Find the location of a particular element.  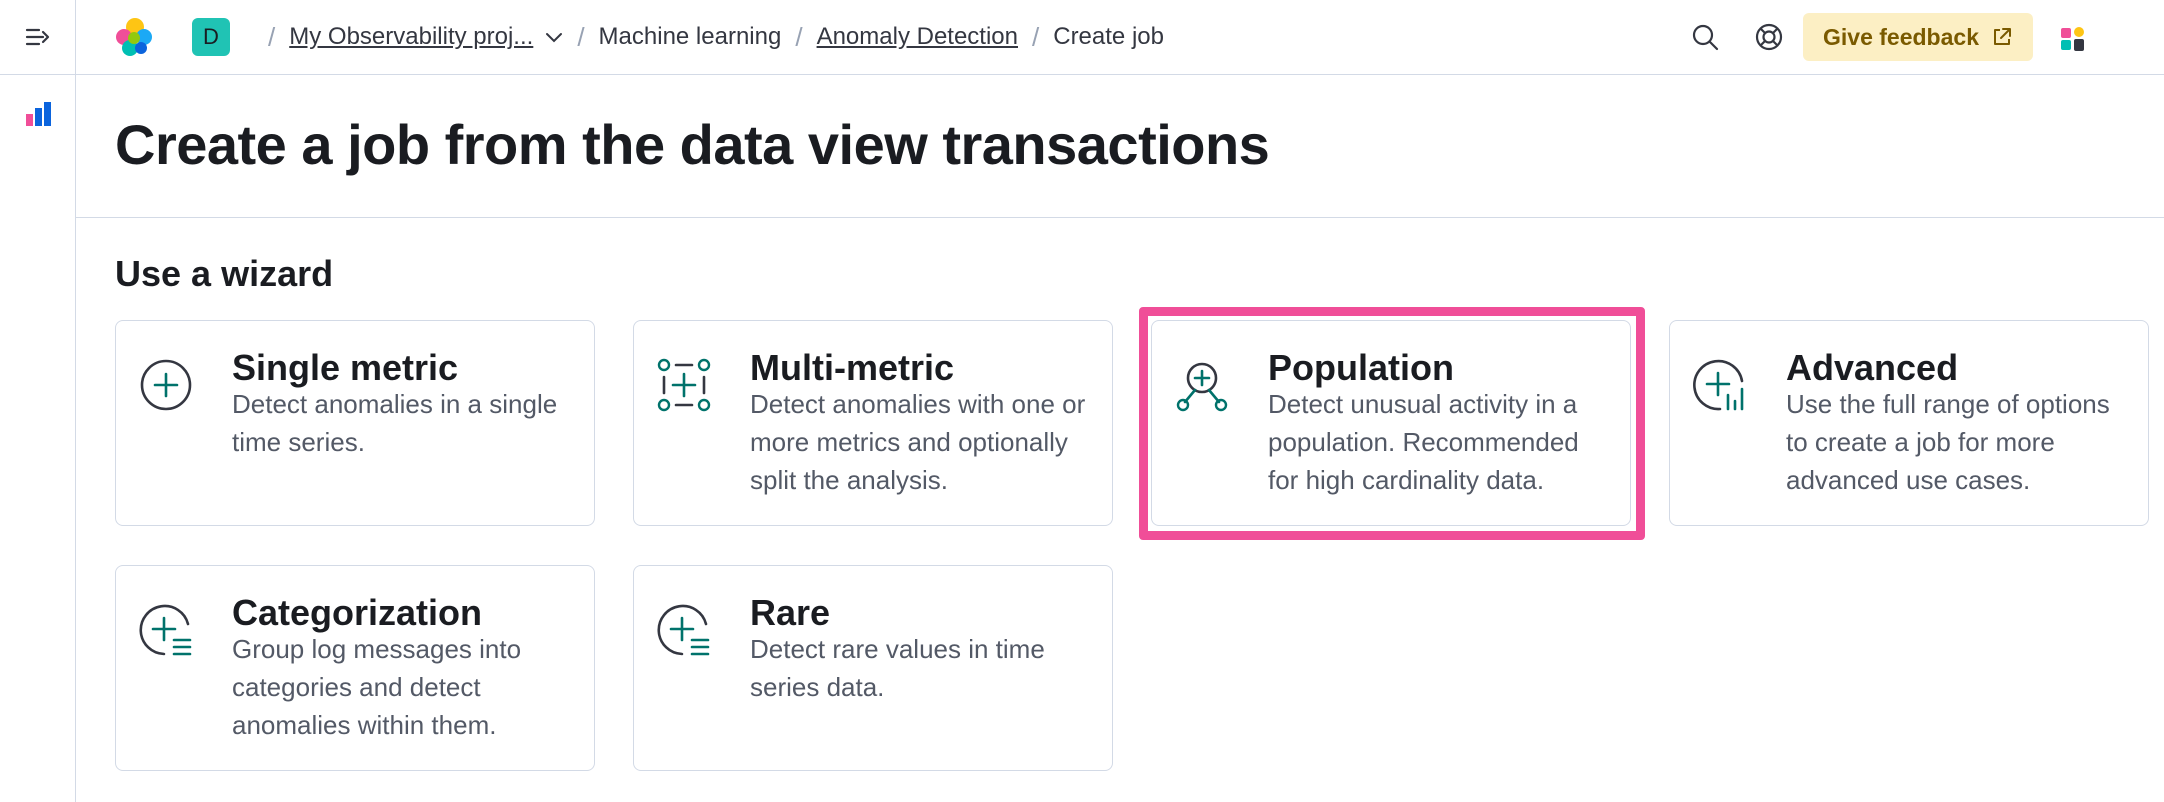

wizard-card-title: Categorization is located at coordinates (357, 612).